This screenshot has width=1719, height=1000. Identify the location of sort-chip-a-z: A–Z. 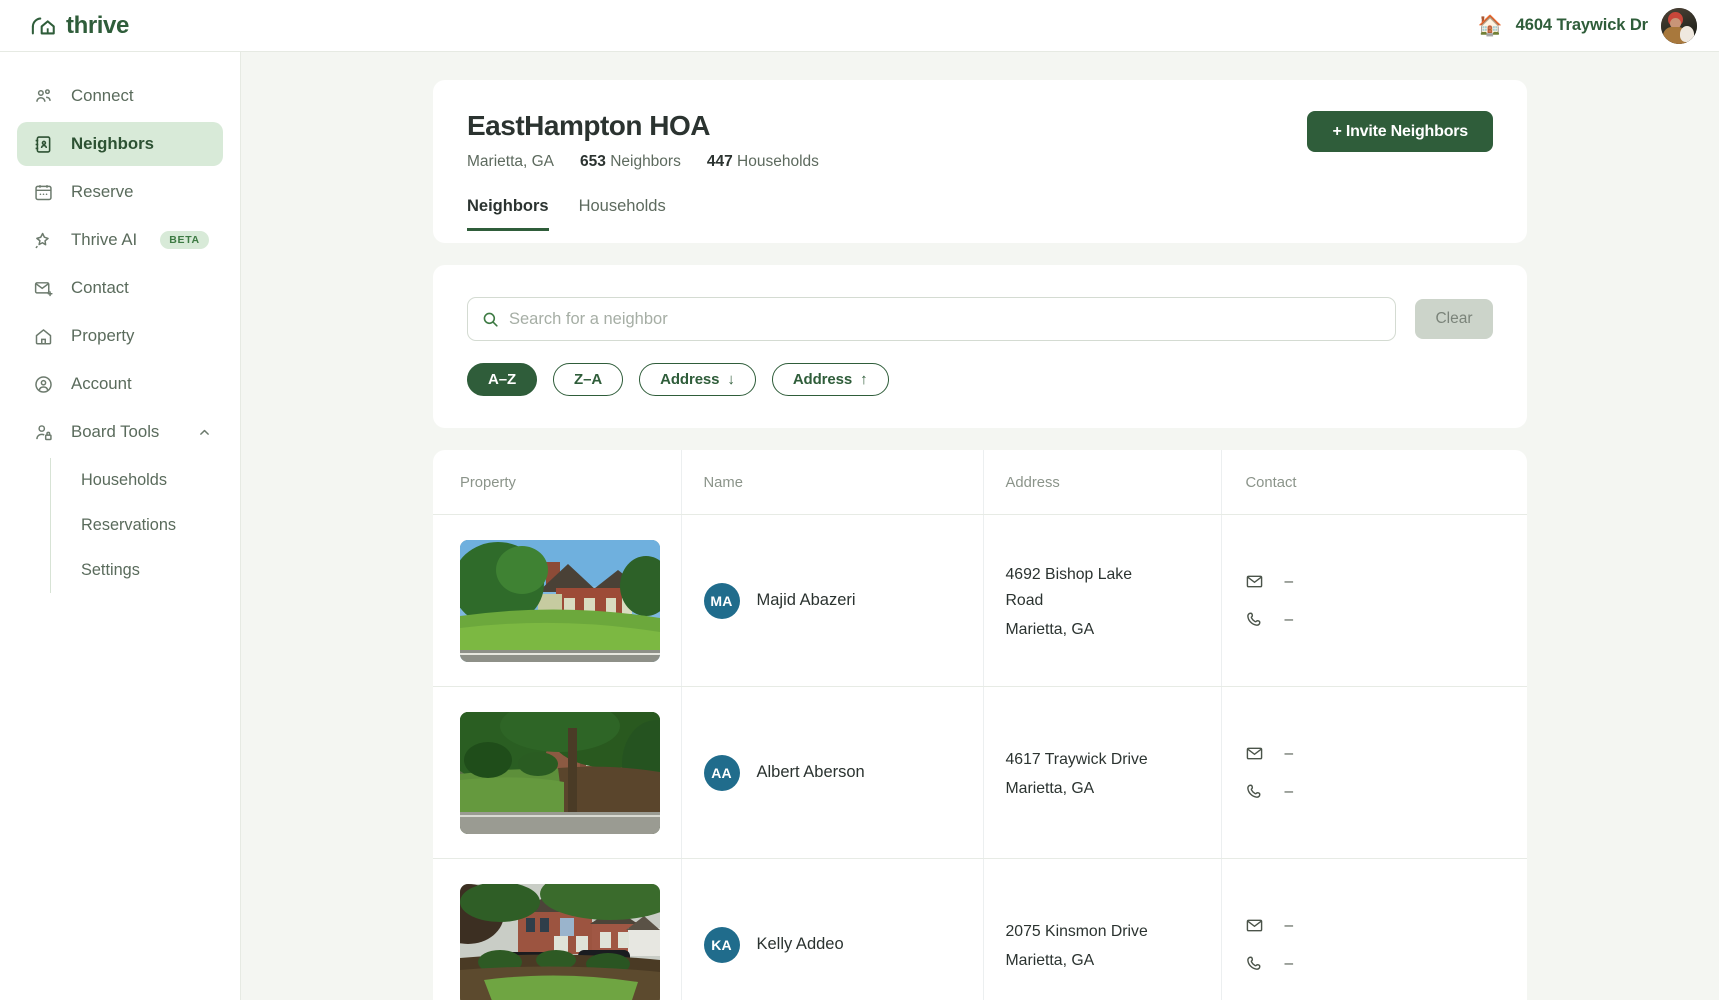
(502, 379).